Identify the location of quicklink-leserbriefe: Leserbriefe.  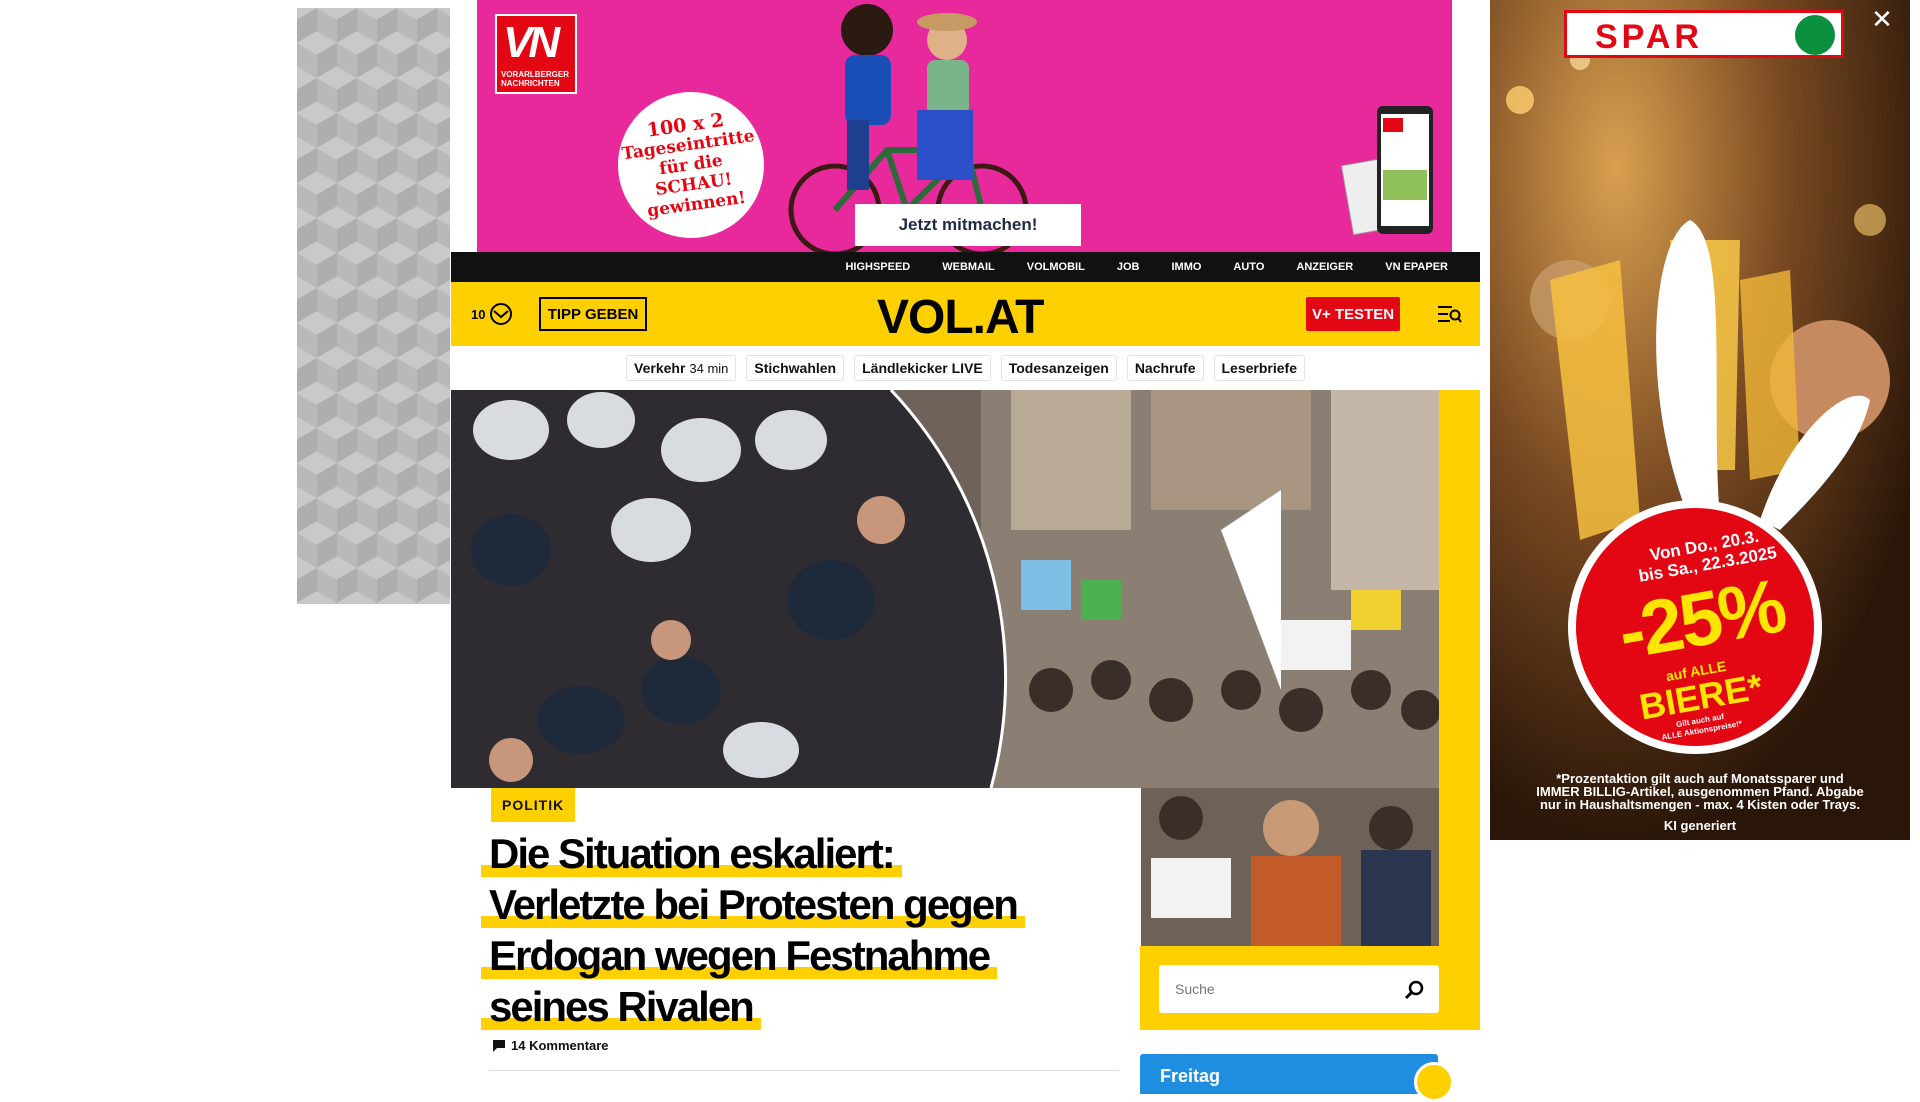
(1259, 368).